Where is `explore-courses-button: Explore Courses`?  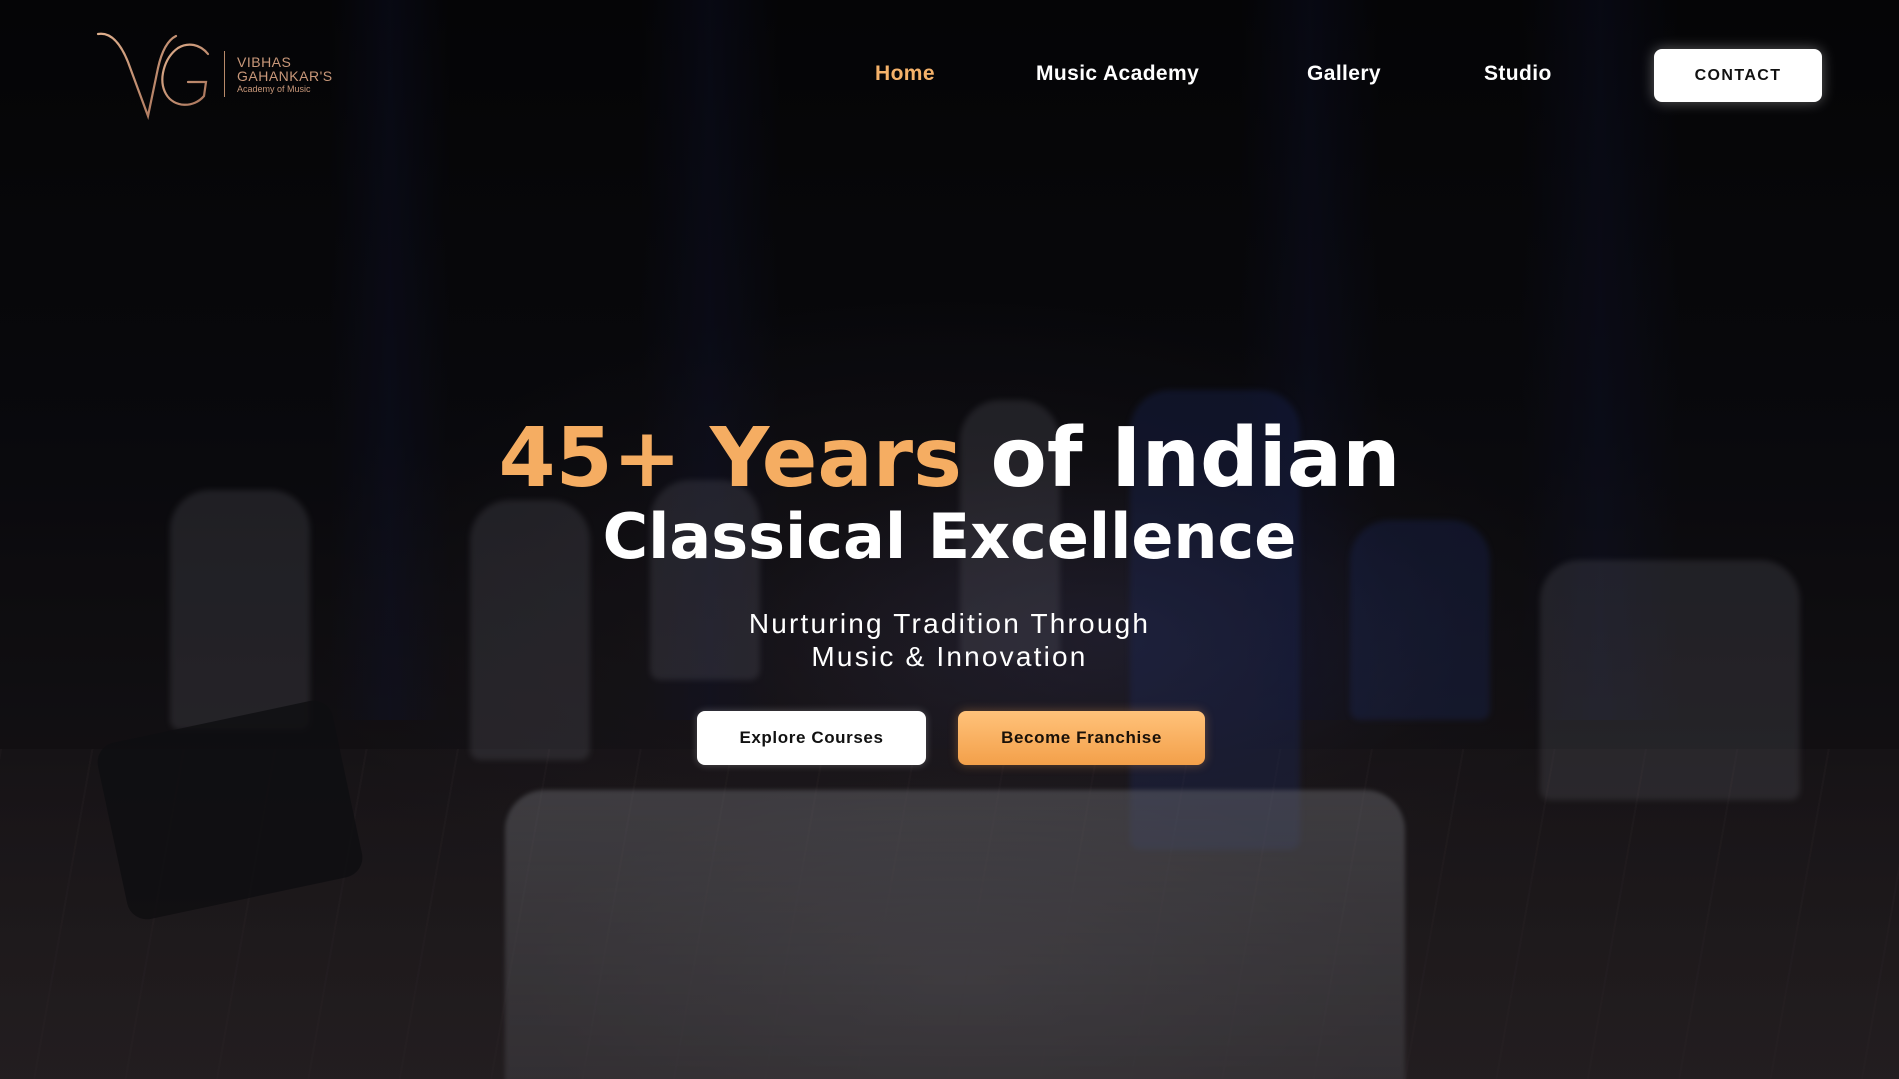
explore-courses-button: Explore Courses is located at coordinates (811, 738).